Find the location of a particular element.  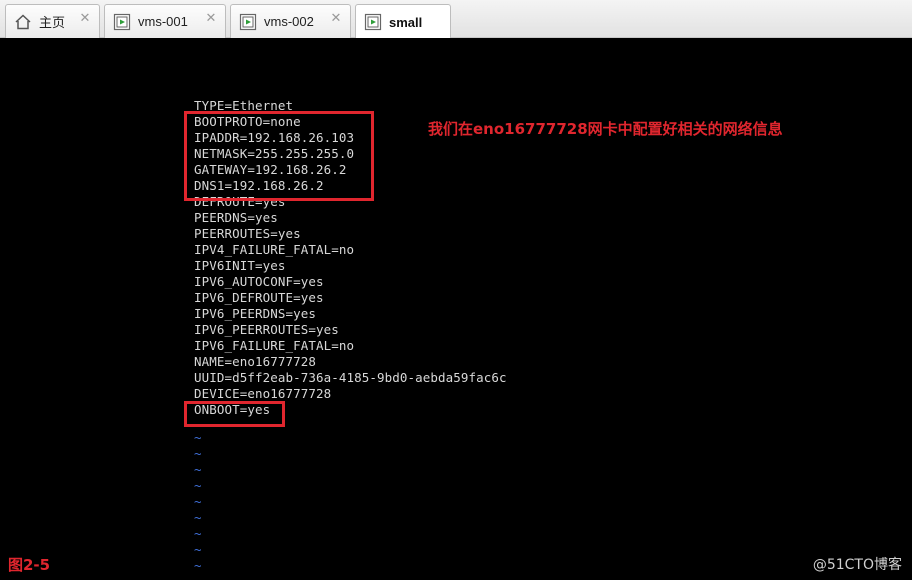

tab-home: 主页 ✕ is located at coordinates (52, 21).